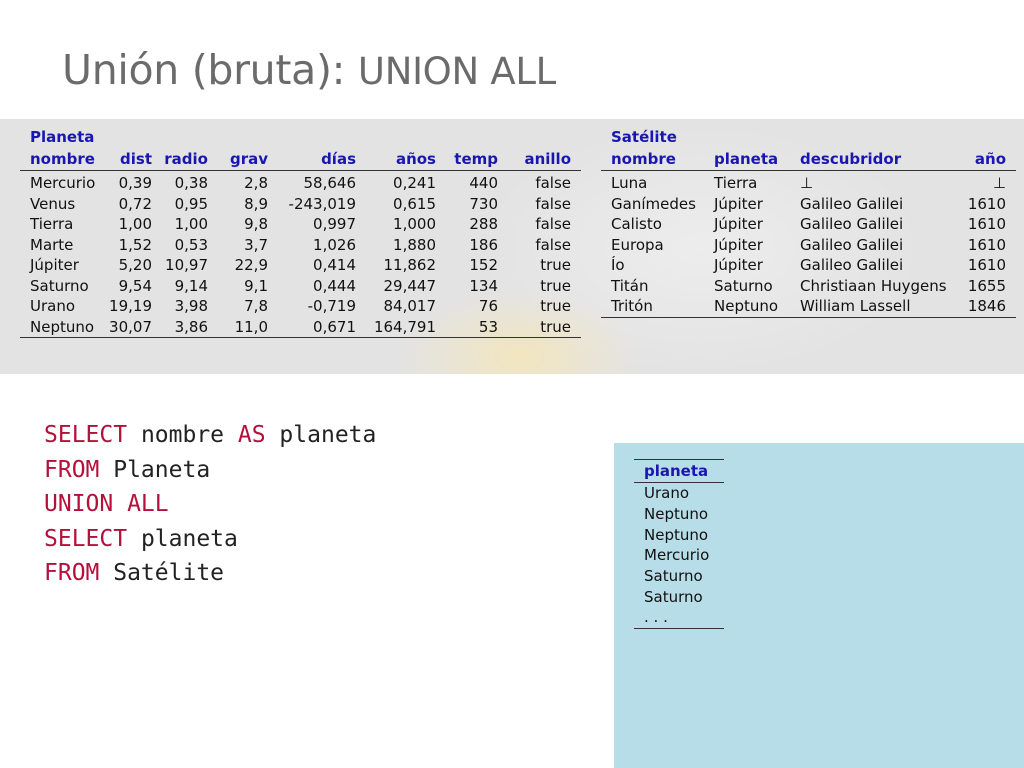  I want to click on table-cell: 8,9, so click(256, 203).